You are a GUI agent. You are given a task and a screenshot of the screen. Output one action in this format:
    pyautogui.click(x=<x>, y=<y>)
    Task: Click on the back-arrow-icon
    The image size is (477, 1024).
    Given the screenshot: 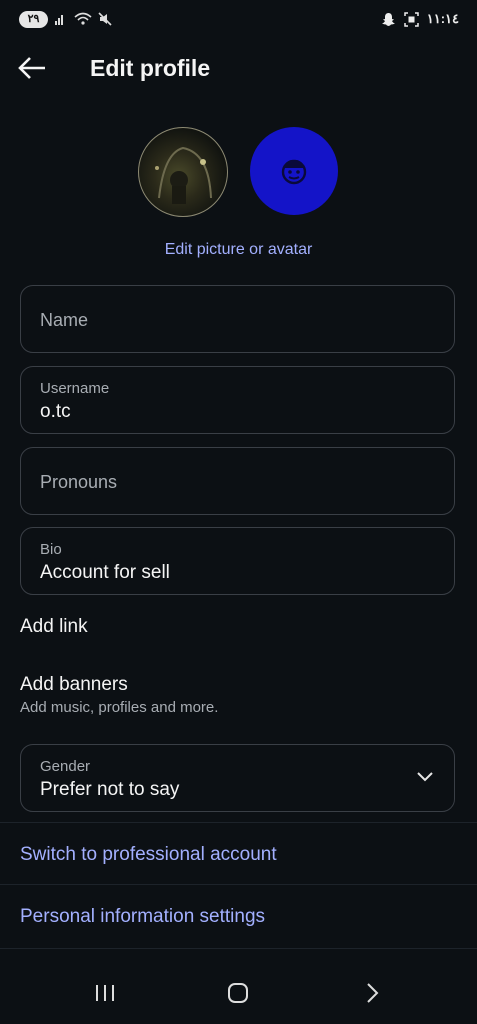 What is the action you would take?
    pyautogui.click(x=31, y=68)
    